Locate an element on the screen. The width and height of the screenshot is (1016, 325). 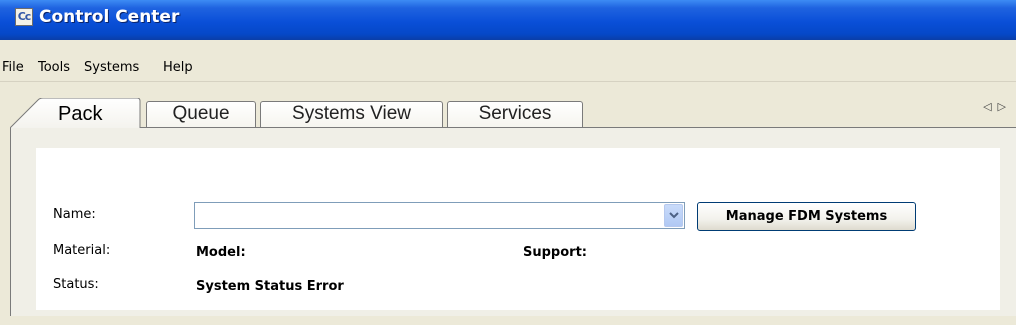
material-label: Material: is located at coordinates (82, 250).